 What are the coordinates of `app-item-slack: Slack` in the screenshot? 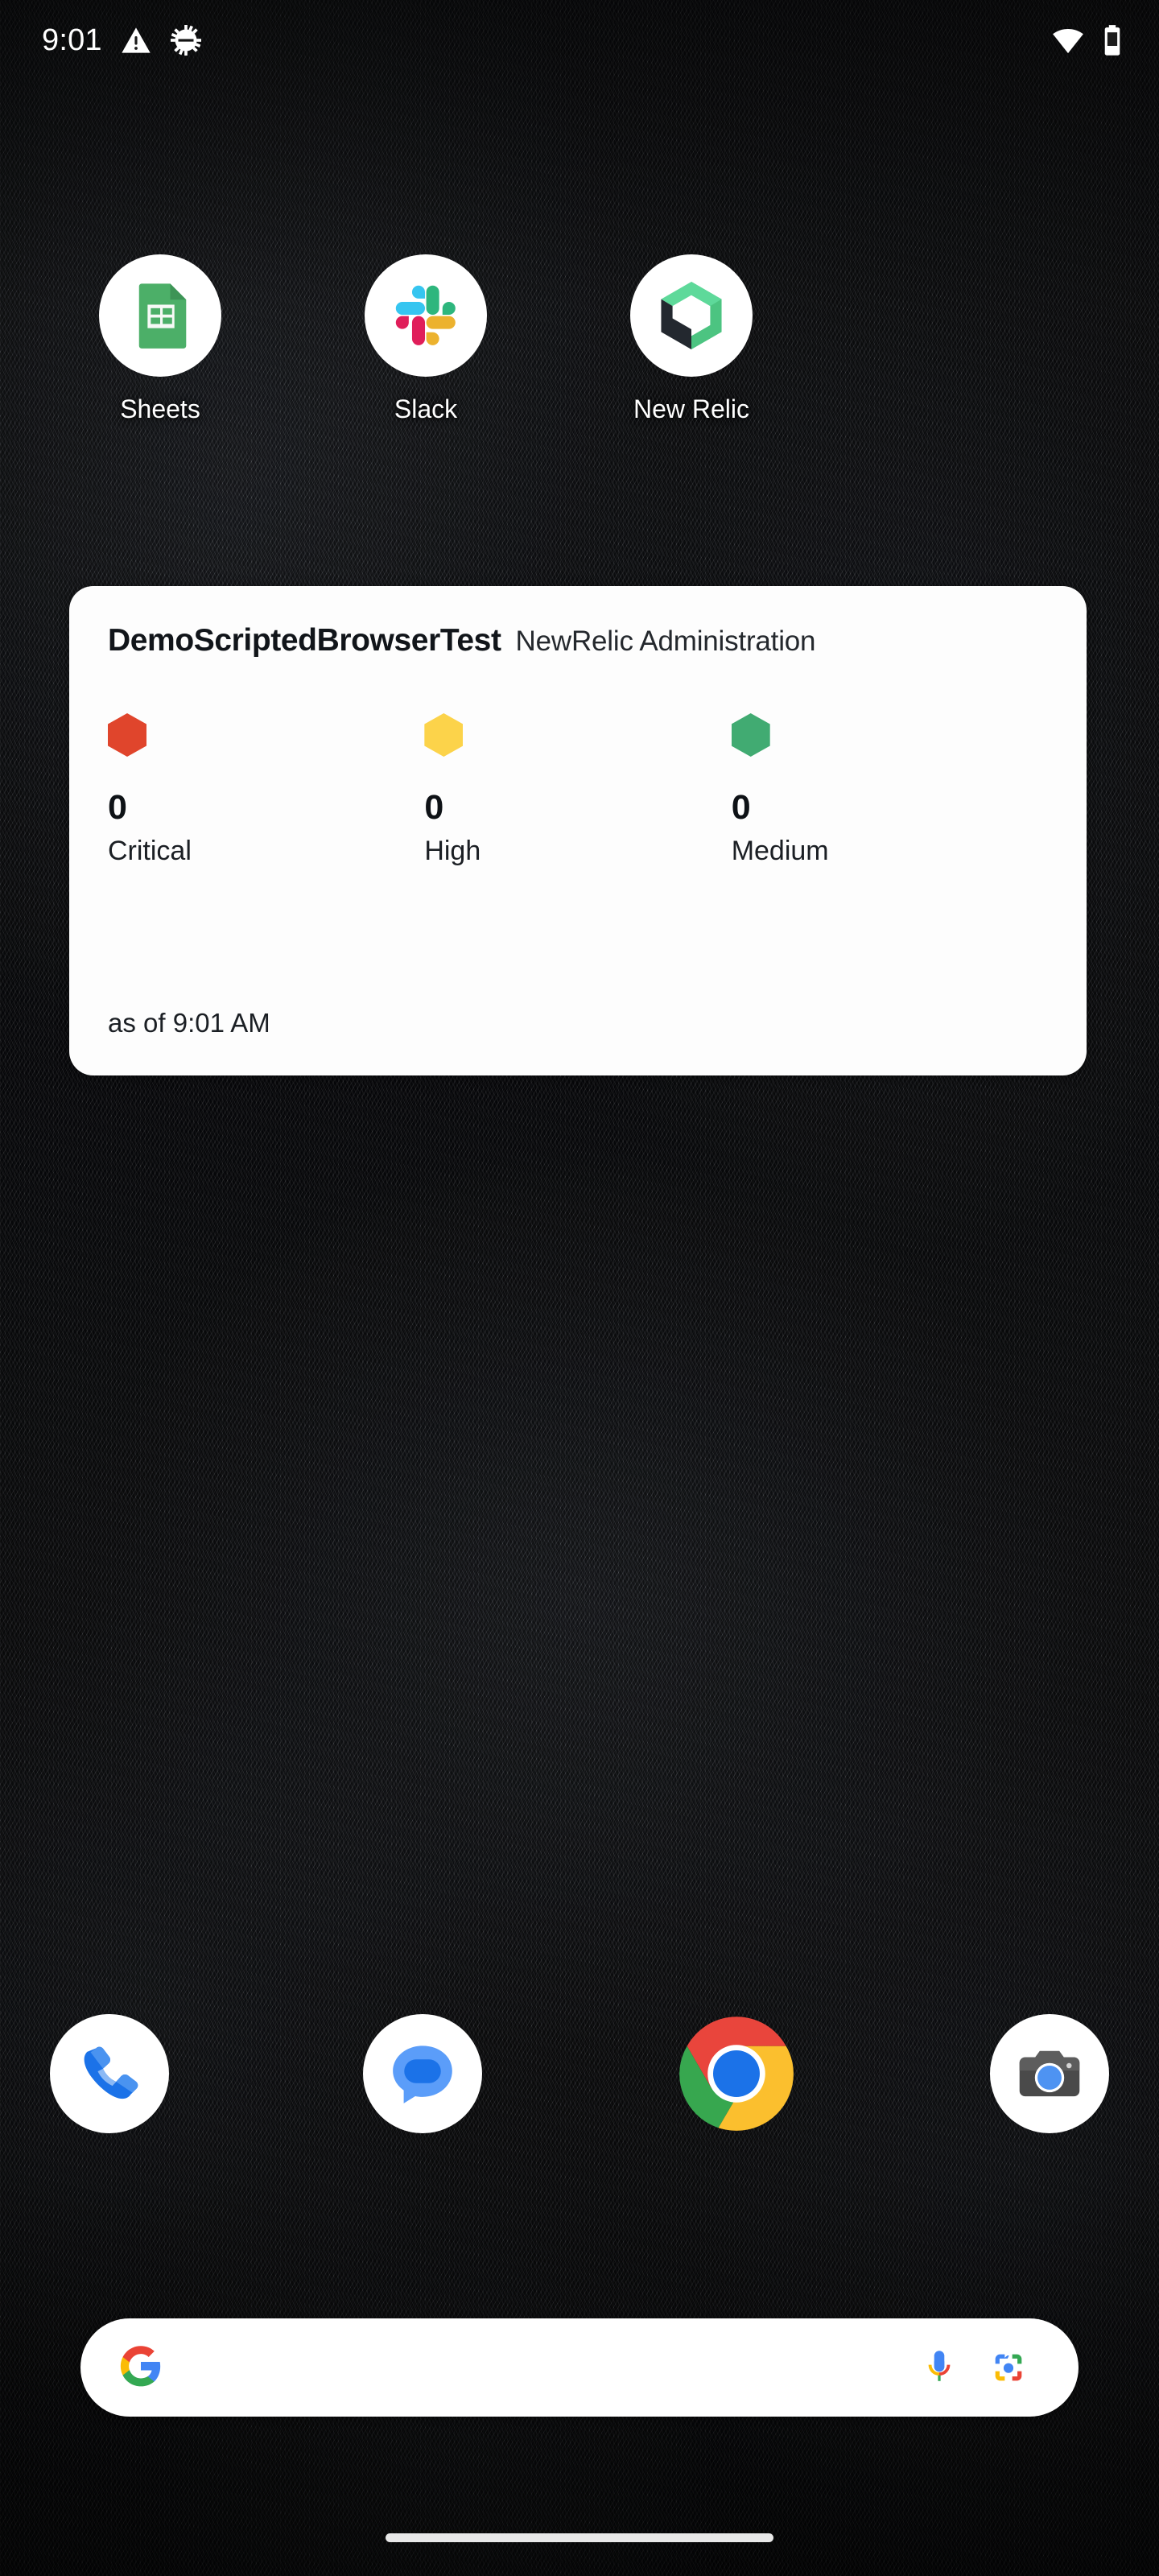 It's located at (426, 339).